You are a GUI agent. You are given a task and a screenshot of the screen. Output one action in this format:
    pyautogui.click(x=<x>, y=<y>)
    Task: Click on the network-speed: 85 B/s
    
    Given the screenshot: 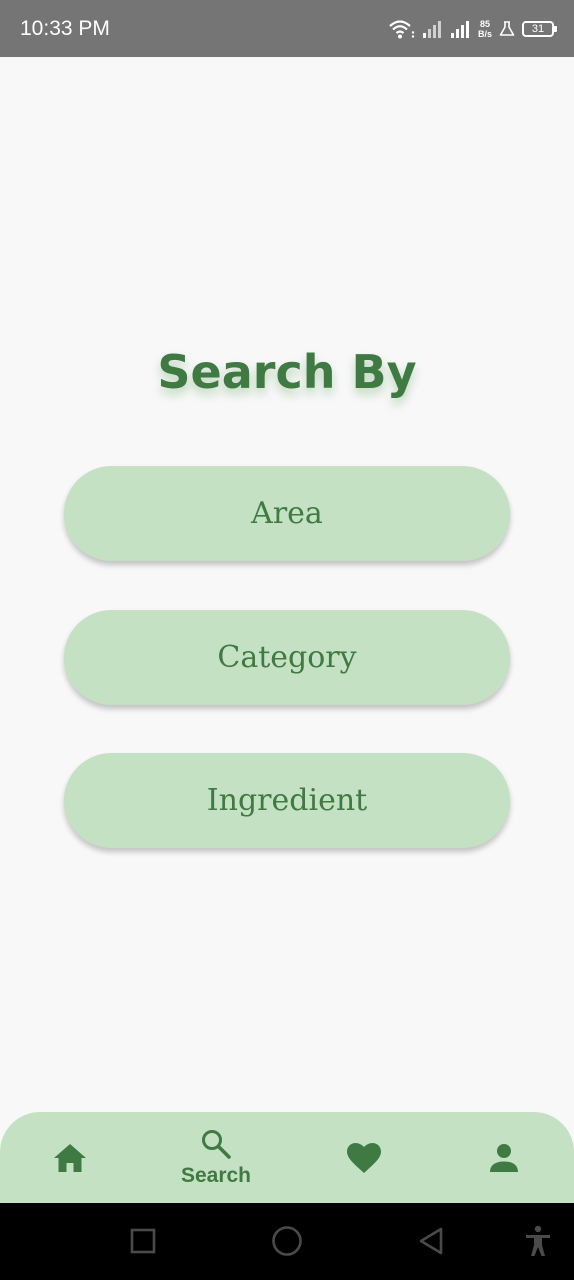 What is the action you would take?
    pyautogui.click(x=485, y=29)
    